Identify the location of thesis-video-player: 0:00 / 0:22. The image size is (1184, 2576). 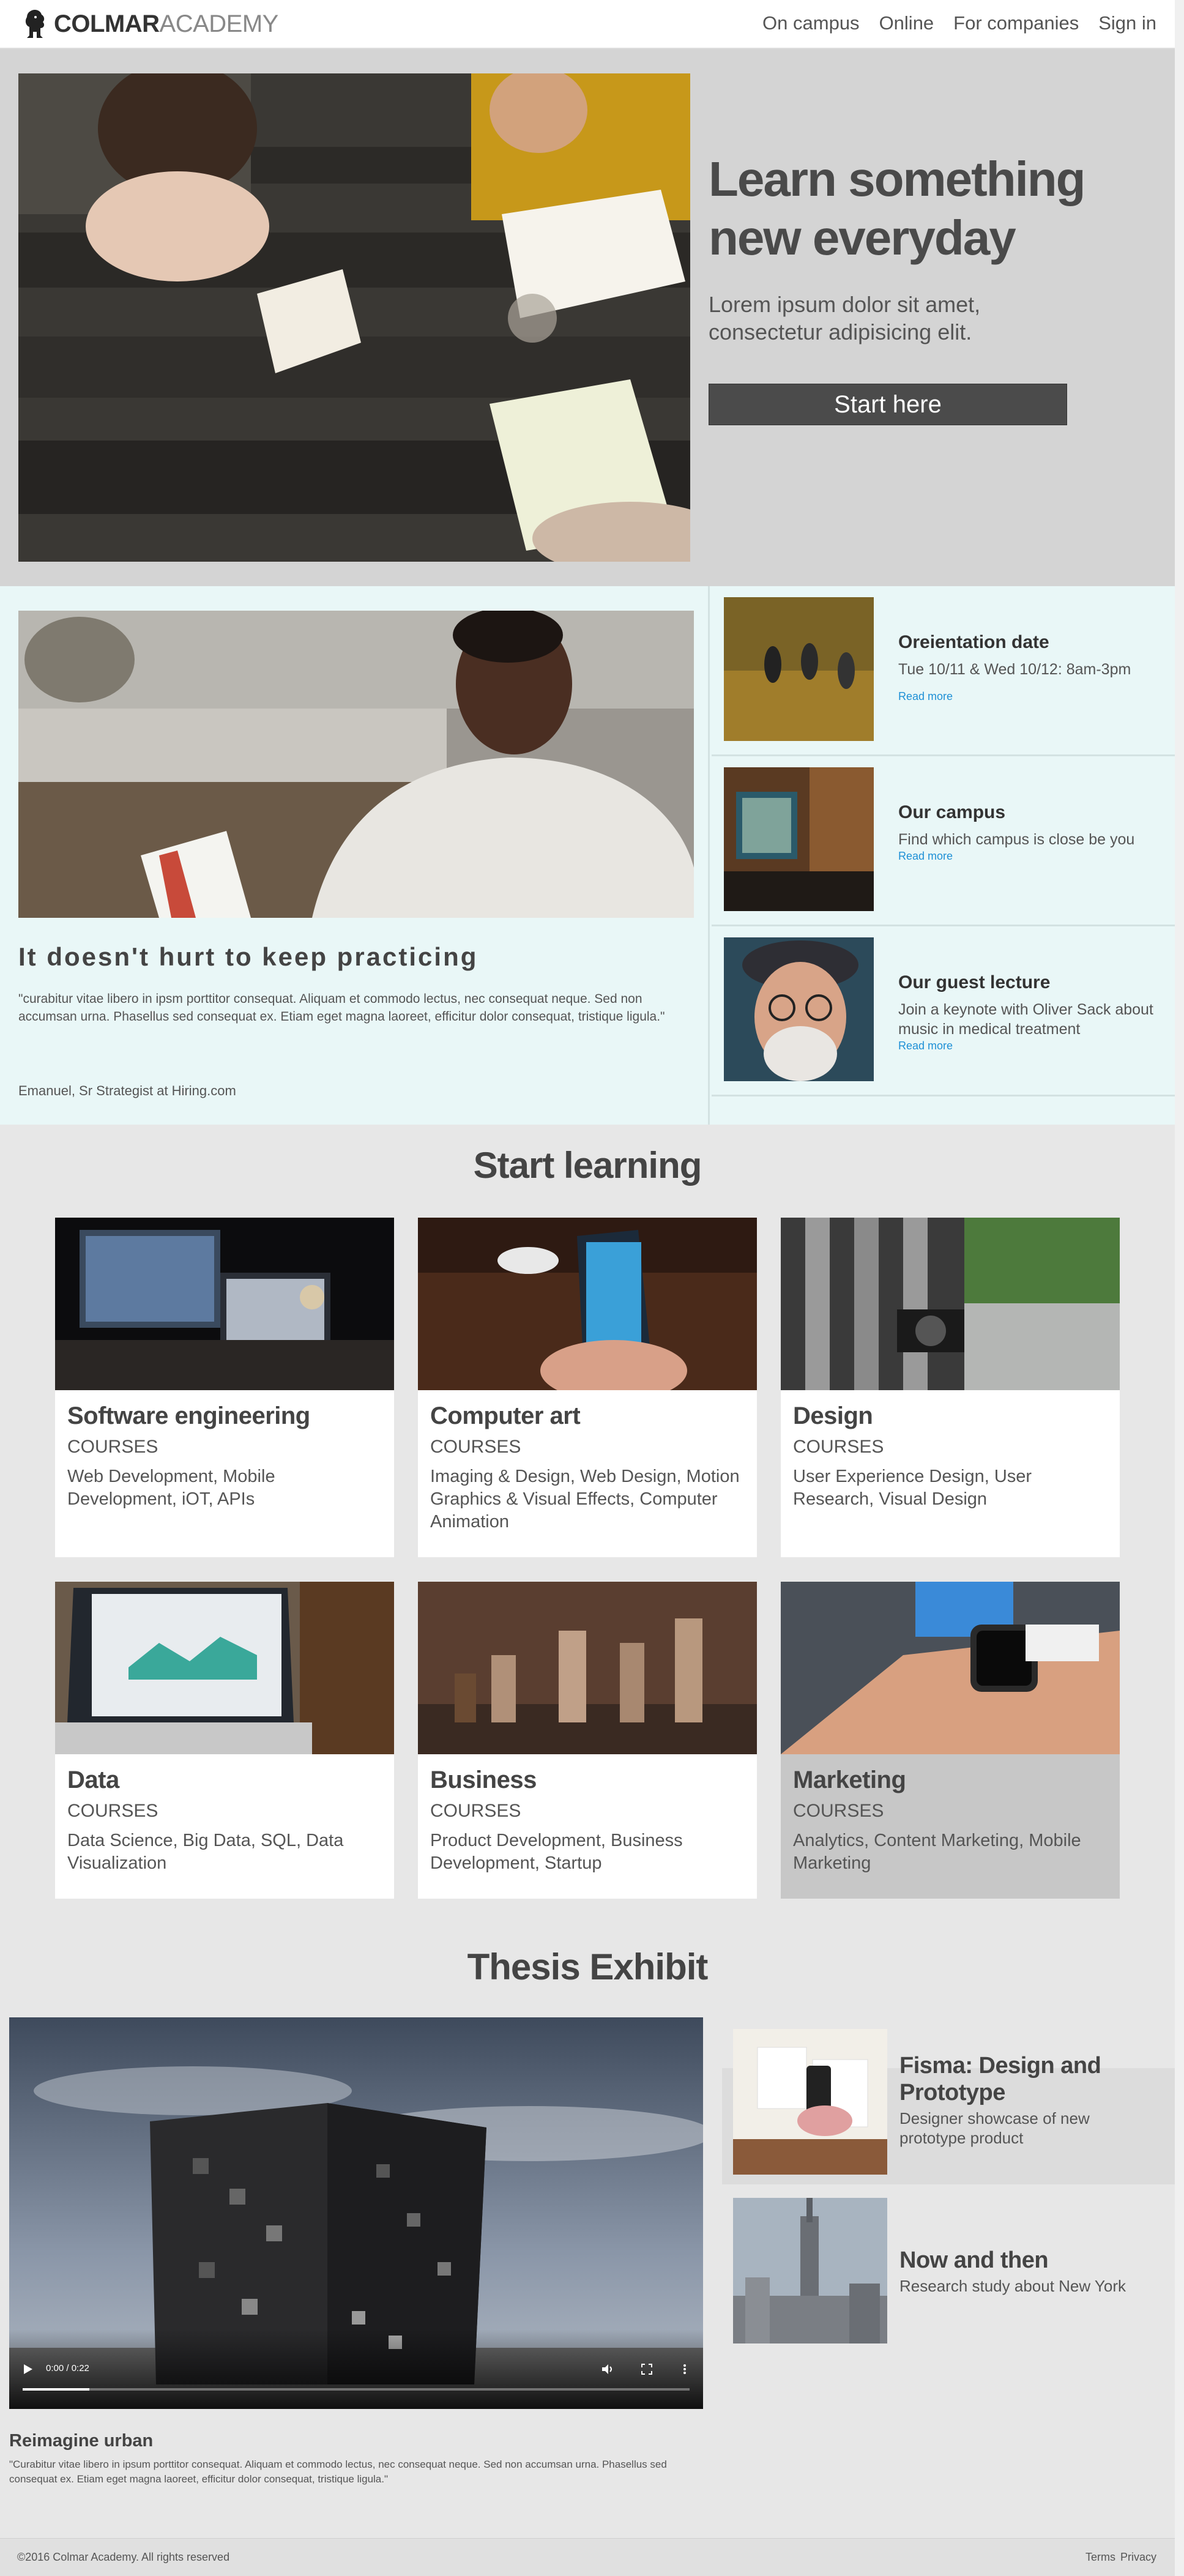
(356, 2213).